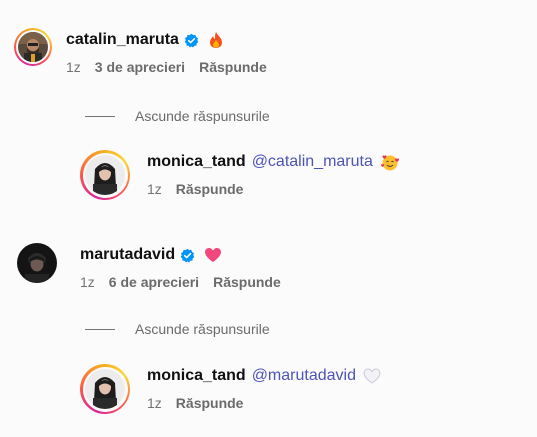  Describe the element at coordinates (215, 40) in the screenshot. I see `fire-emoji-icon` at that location.